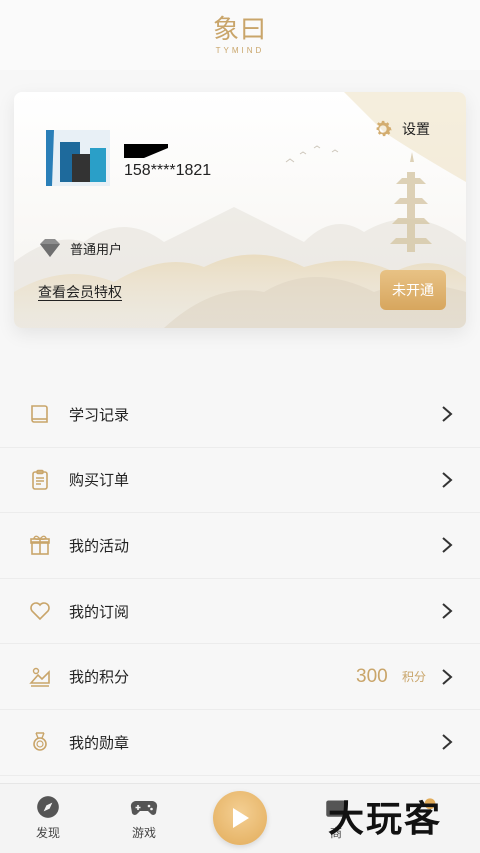  Describe the element at coordinates (40, 611) in the screenshot. I see `heart-icon` at that location.